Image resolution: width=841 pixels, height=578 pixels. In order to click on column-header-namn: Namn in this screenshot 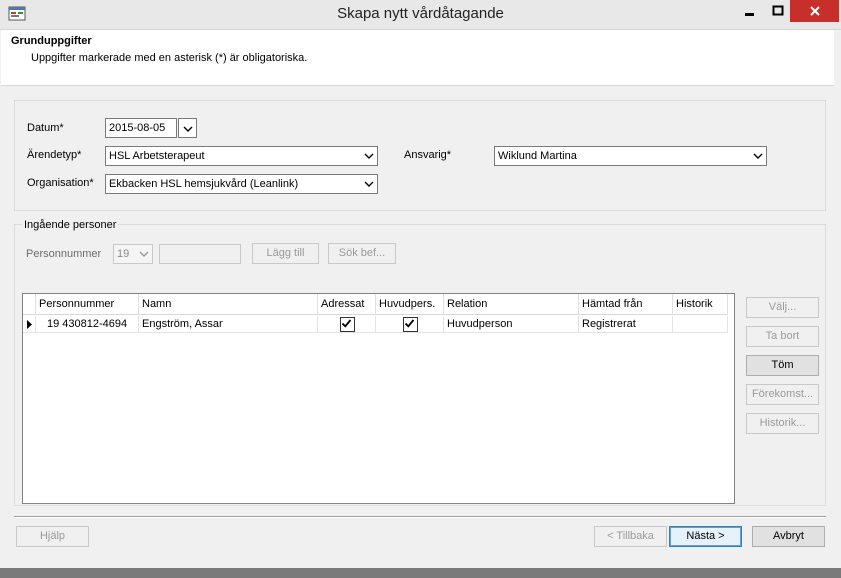, I will do `click(228, 304)`.